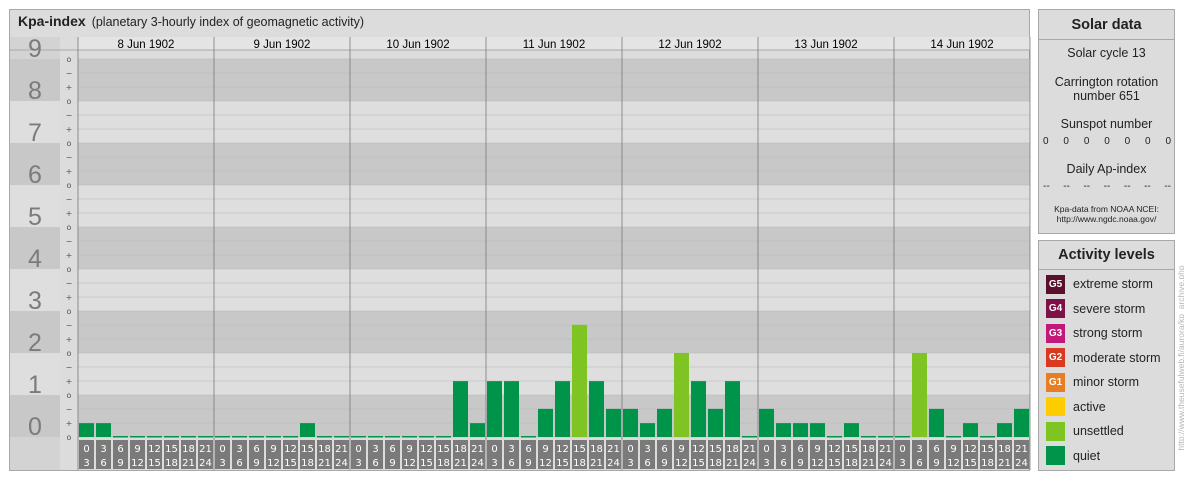 The width and height of the screenshot is (1184, 480). Describe the element at coordinates (1055, 308) in the screenshot. I see `legend-swatch: G4` at that location.